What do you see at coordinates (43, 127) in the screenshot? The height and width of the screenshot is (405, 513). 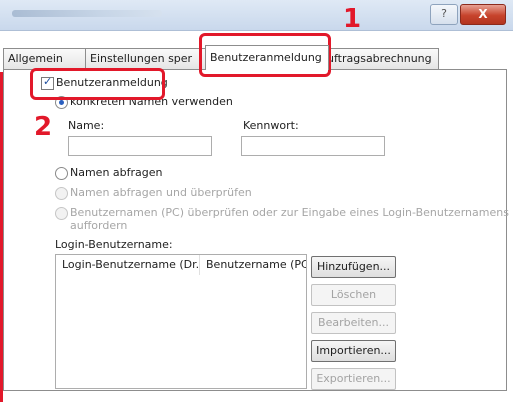 I see `step-2-callout: 2` at bounding box center [43, 127].